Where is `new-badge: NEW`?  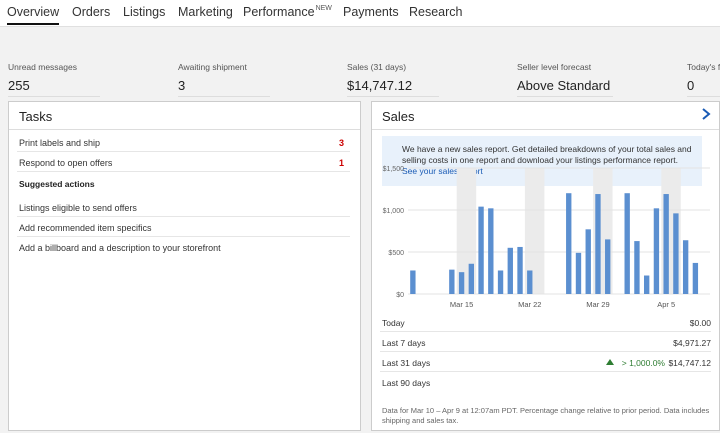
new-badge: NEW is located at coordinates (323, 8).